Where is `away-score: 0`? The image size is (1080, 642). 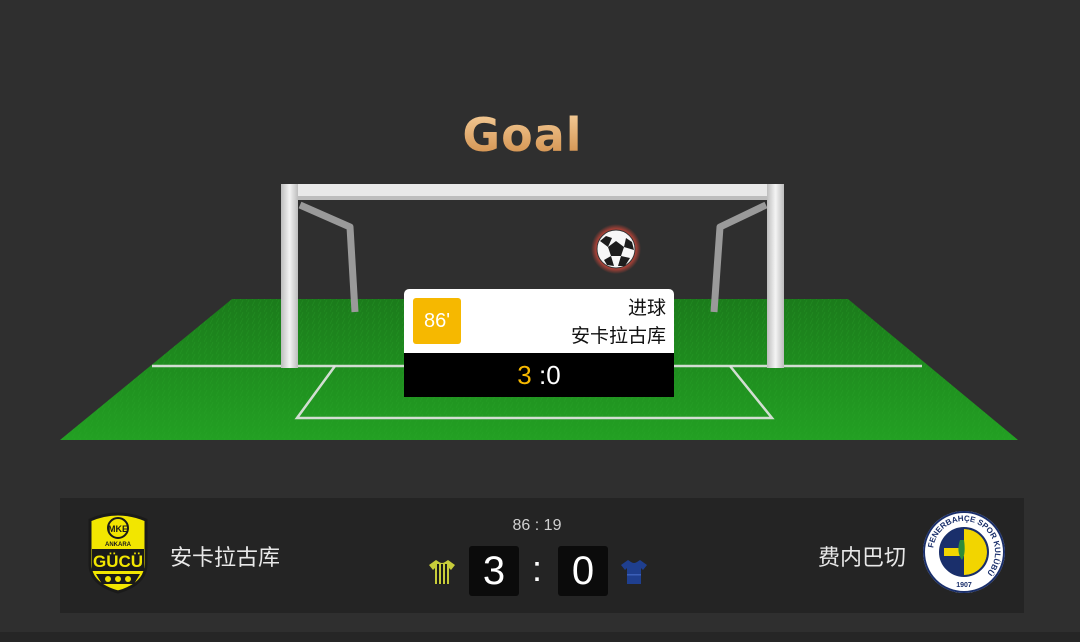 away-score: 0 is located at coordinates (583, 571).